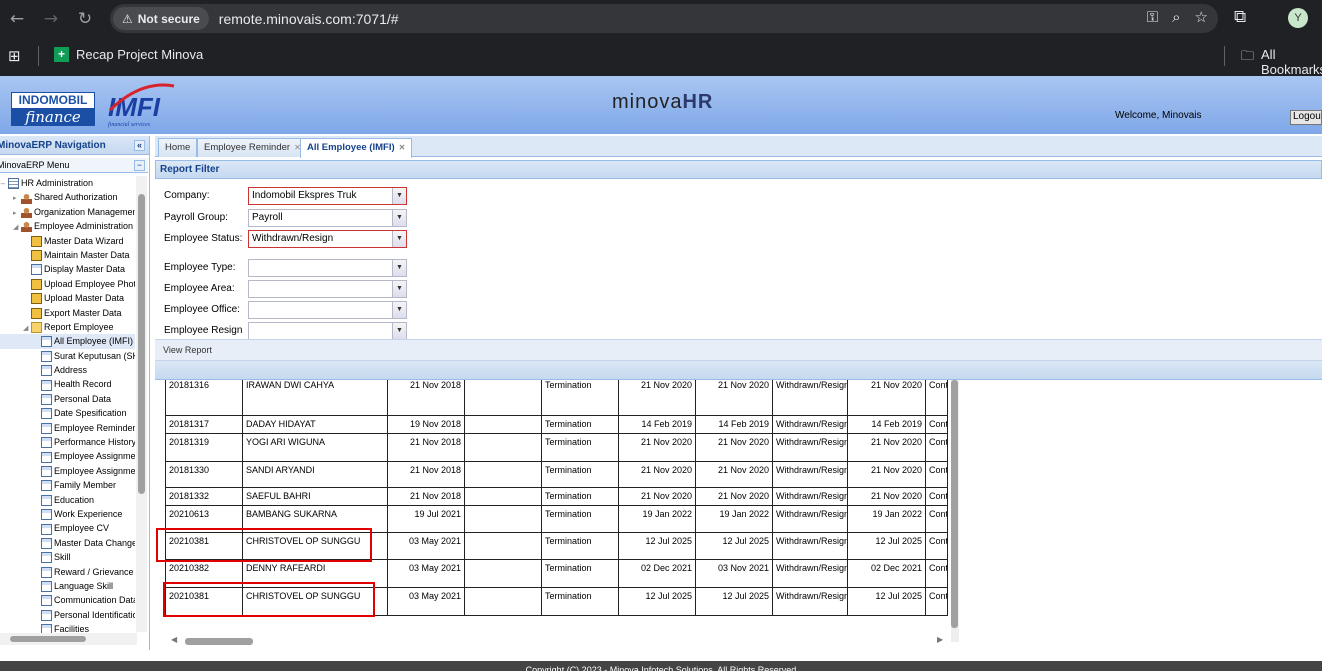  What do you see at coordinates (402, 147) in the screenshot?
I see `close-icon: ✕` at bounding box center [402, 147].